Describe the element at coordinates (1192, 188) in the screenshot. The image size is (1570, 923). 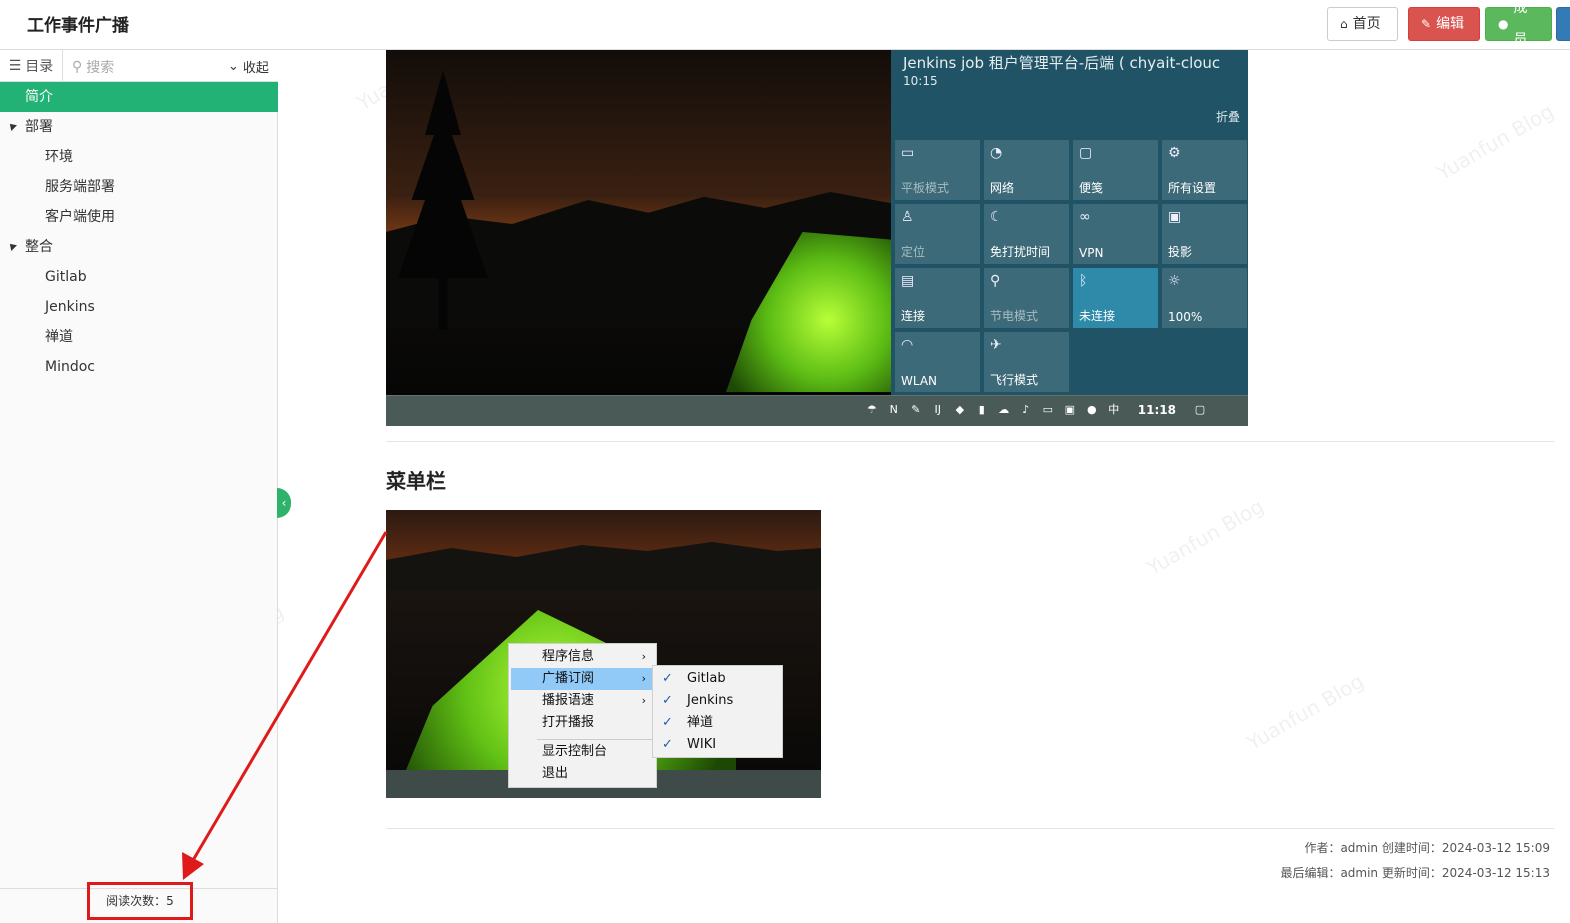
I see `quick-action-label: 所有设置` at that location.